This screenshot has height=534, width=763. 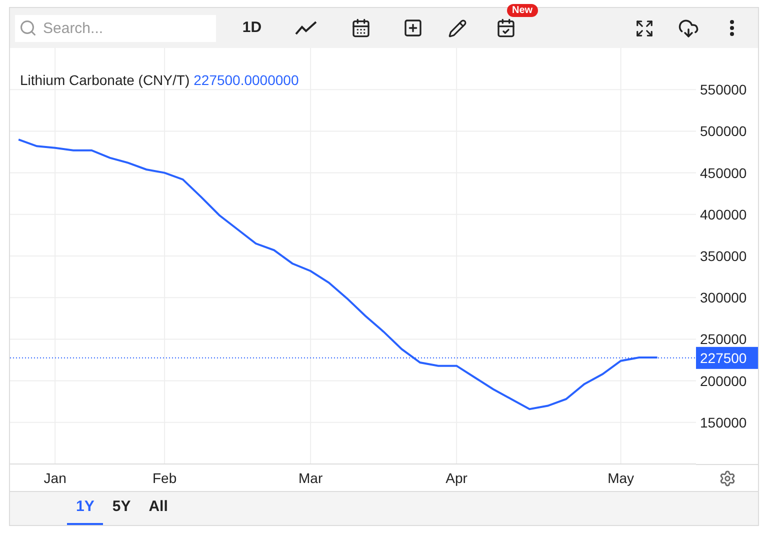 What do you see at coordinates (723, 339) in the screenshot?
I see `y-axis-label: 250000` at bounding box center [723, 339].